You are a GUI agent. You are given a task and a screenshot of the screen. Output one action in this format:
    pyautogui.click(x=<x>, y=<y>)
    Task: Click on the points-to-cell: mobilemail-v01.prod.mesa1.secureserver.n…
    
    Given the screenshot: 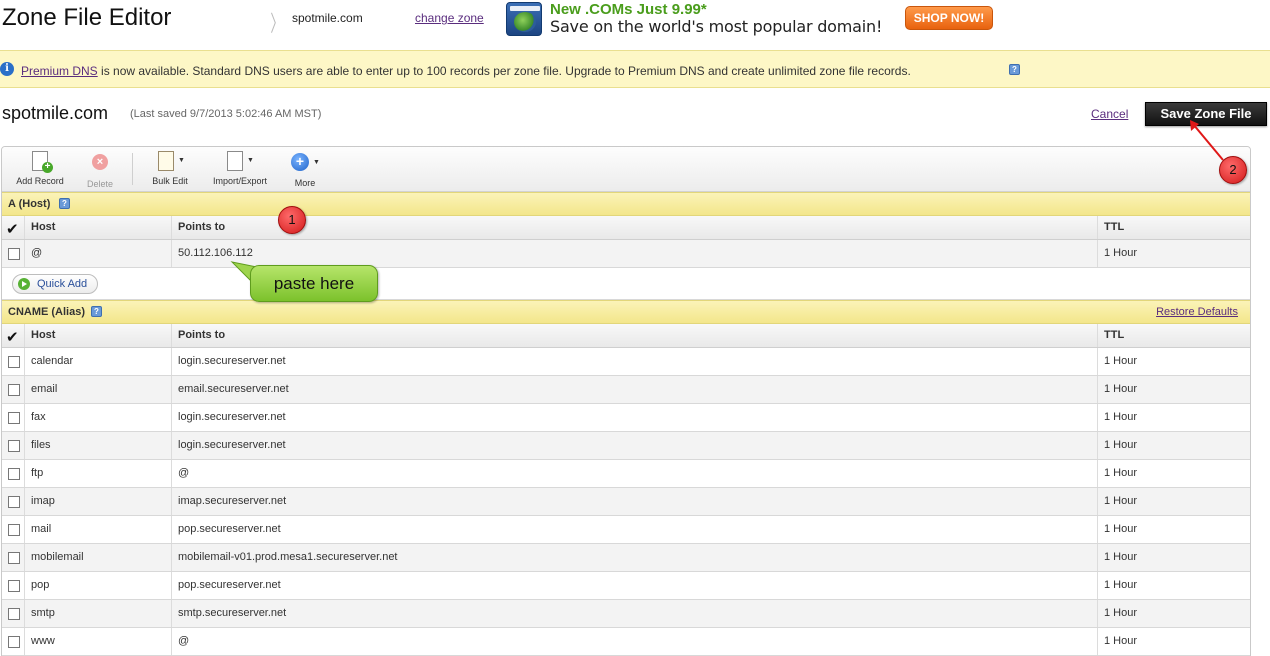 What is the action you would take?
    pyautogui.click(x=634, y=557)
    